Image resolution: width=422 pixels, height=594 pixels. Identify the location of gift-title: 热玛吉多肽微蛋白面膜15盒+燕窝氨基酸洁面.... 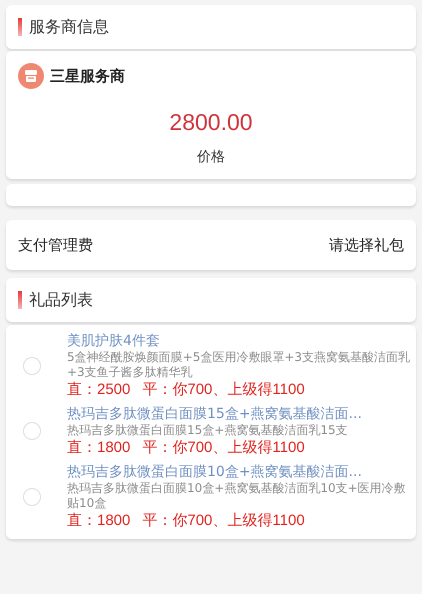
(239, 414).